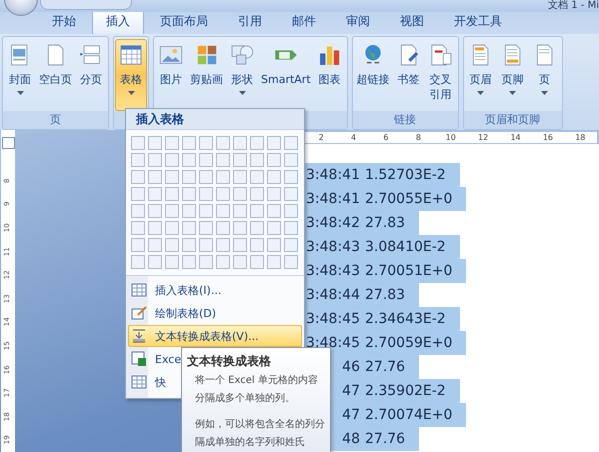 This screenshot has height=452, width=599. I want to click on ribbon-tab: 开始, so click(64, 21).